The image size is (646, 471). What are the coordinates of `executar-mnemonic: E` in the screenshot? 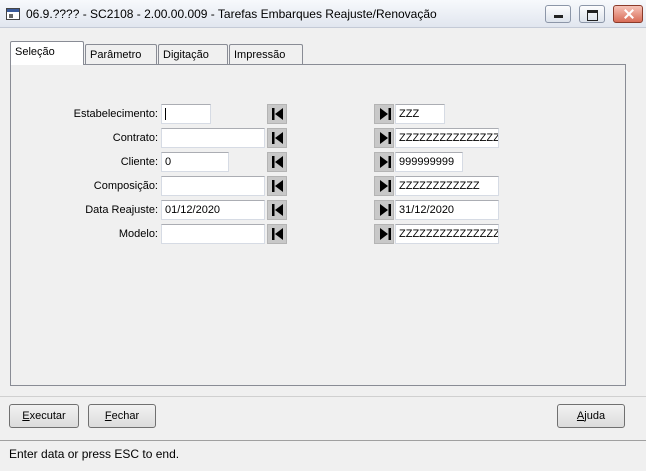 It's located at (26, 416).